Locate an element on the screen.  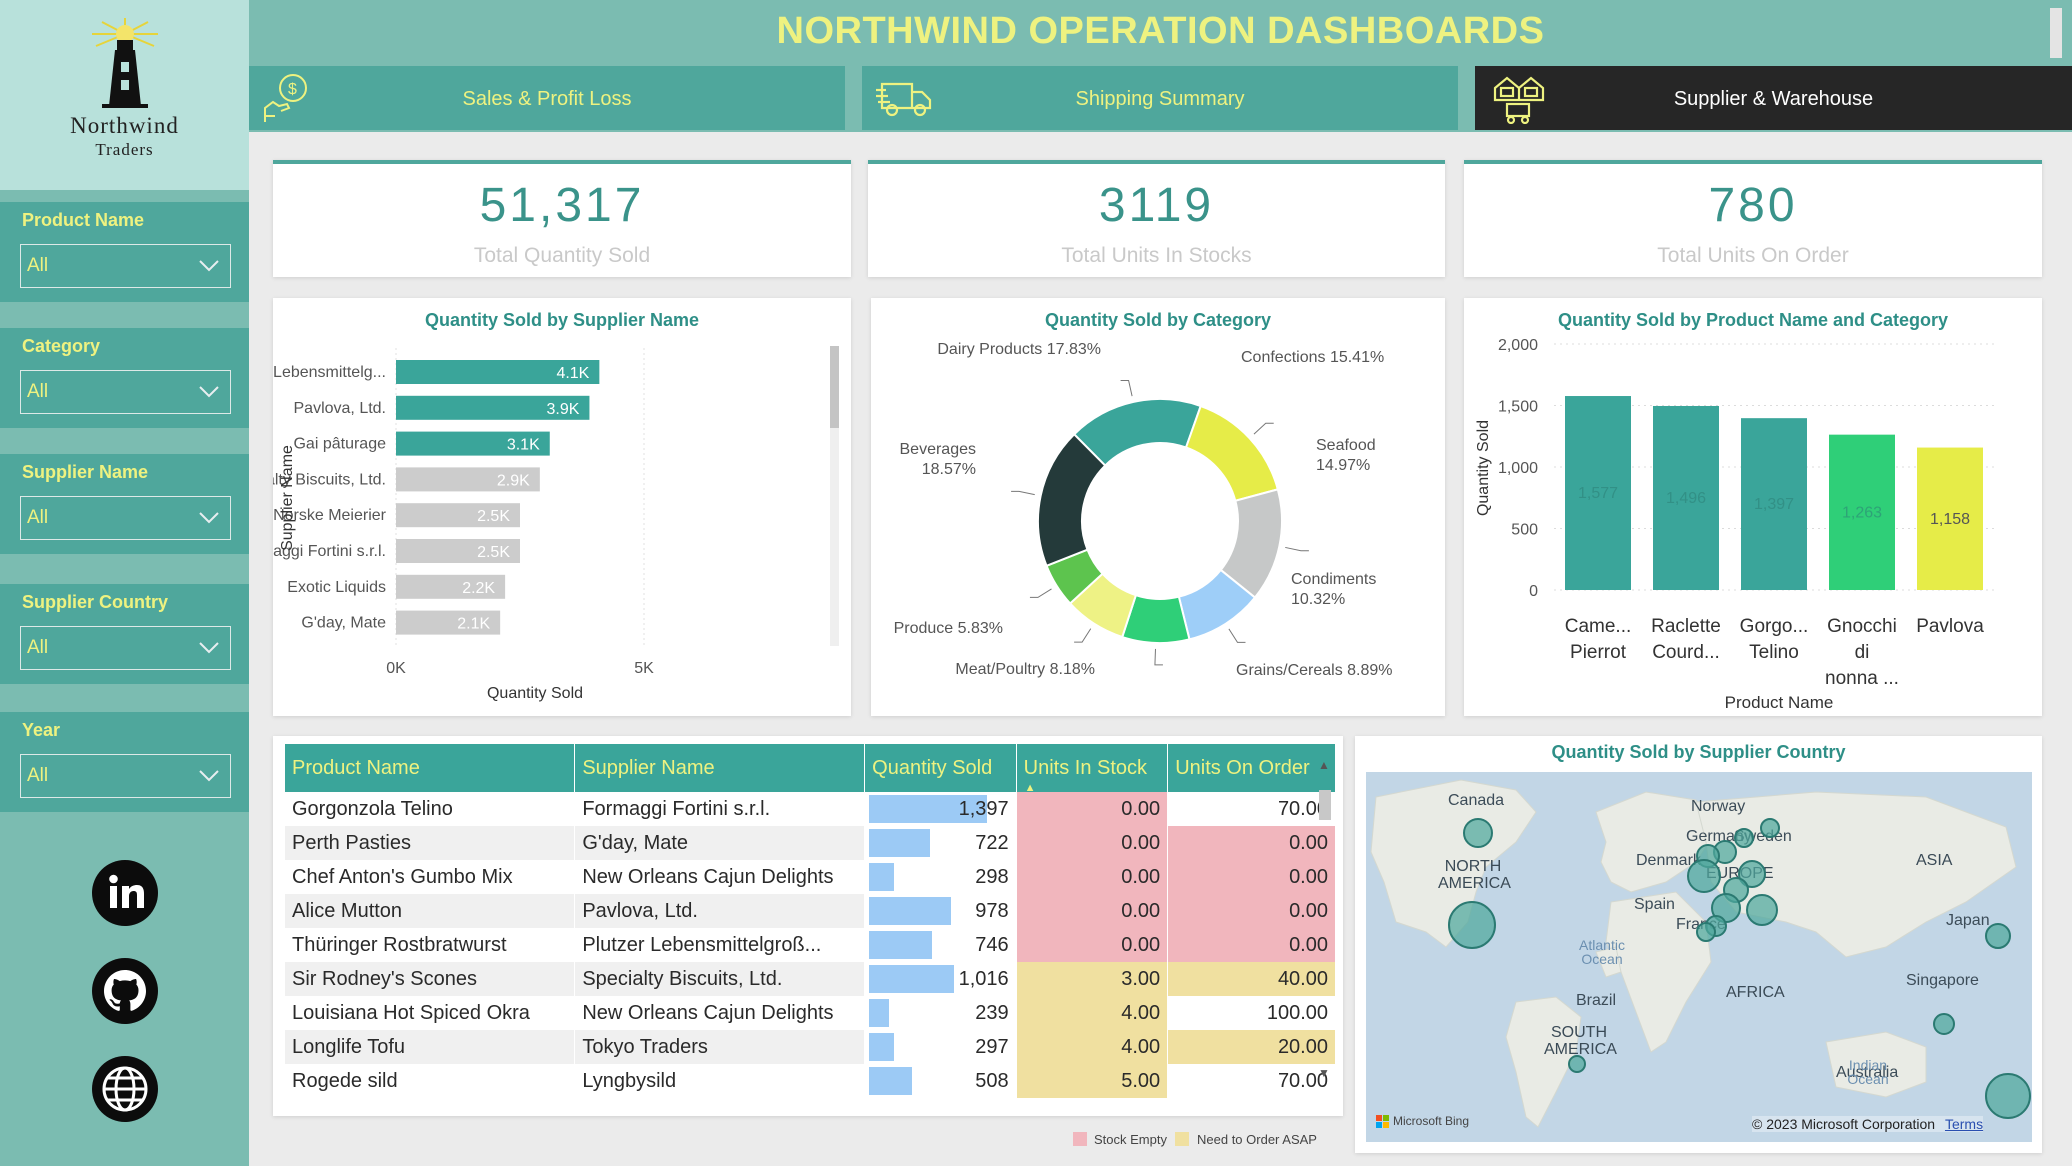
cell-units-in-stock: 0.00 is located at coordinates (1092, 843).